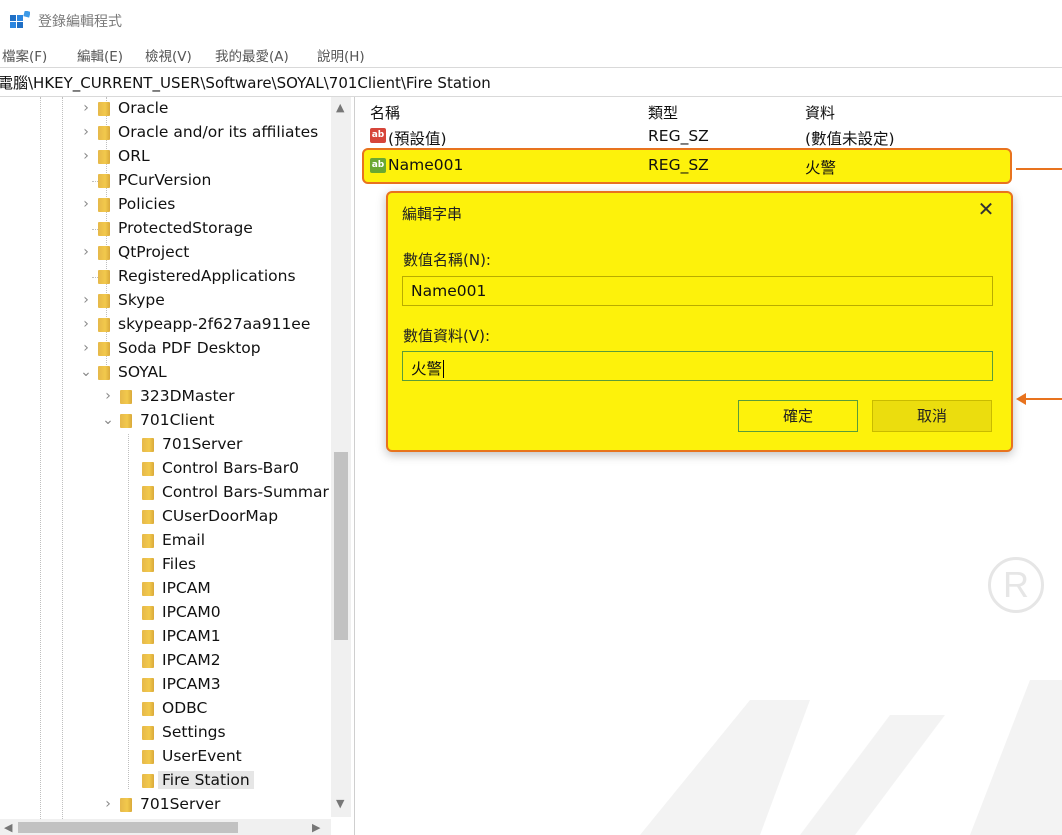  What do you see at coordinates (143, 108) in the screenshot?
I see `tree-item-label: Oracle` at bounding box center [143, 108].